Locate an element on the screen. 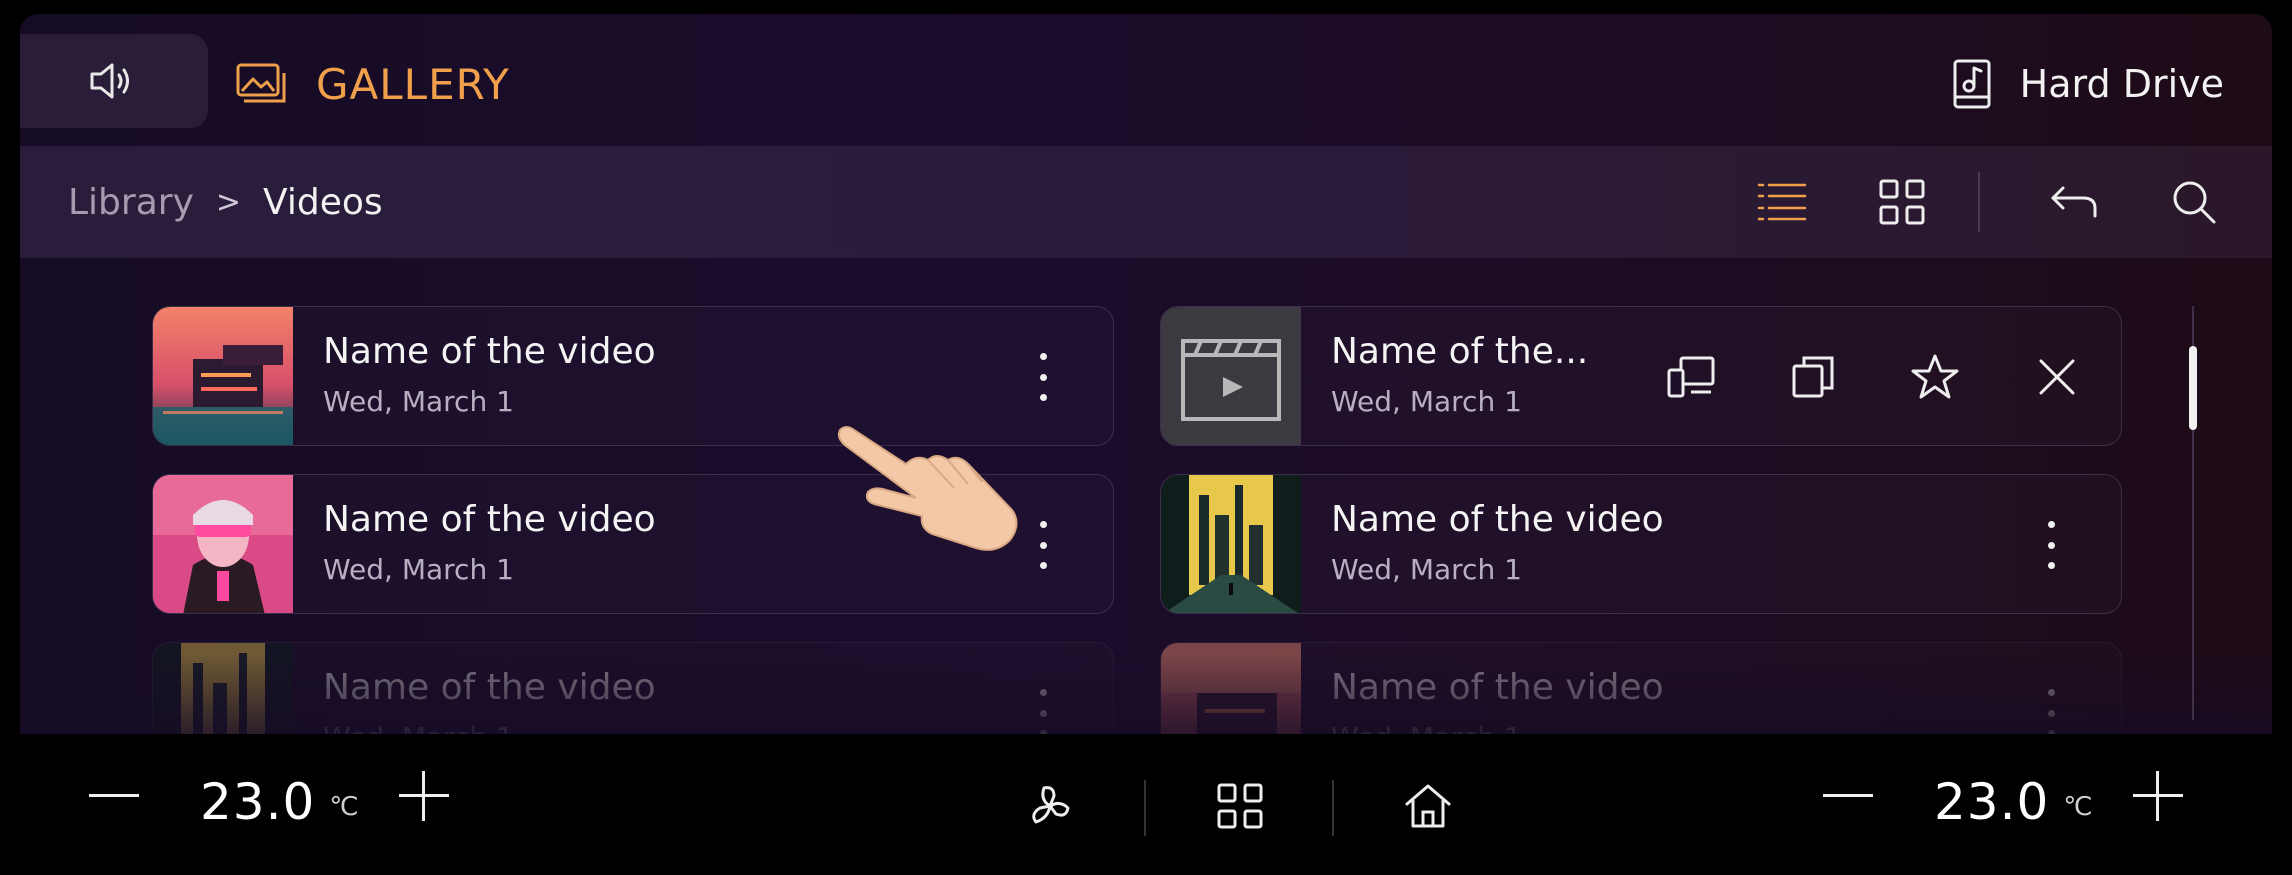 The height and width of the screenshot is (875, 2292). app-header: GALLERY is located at coordinates (373, 84).